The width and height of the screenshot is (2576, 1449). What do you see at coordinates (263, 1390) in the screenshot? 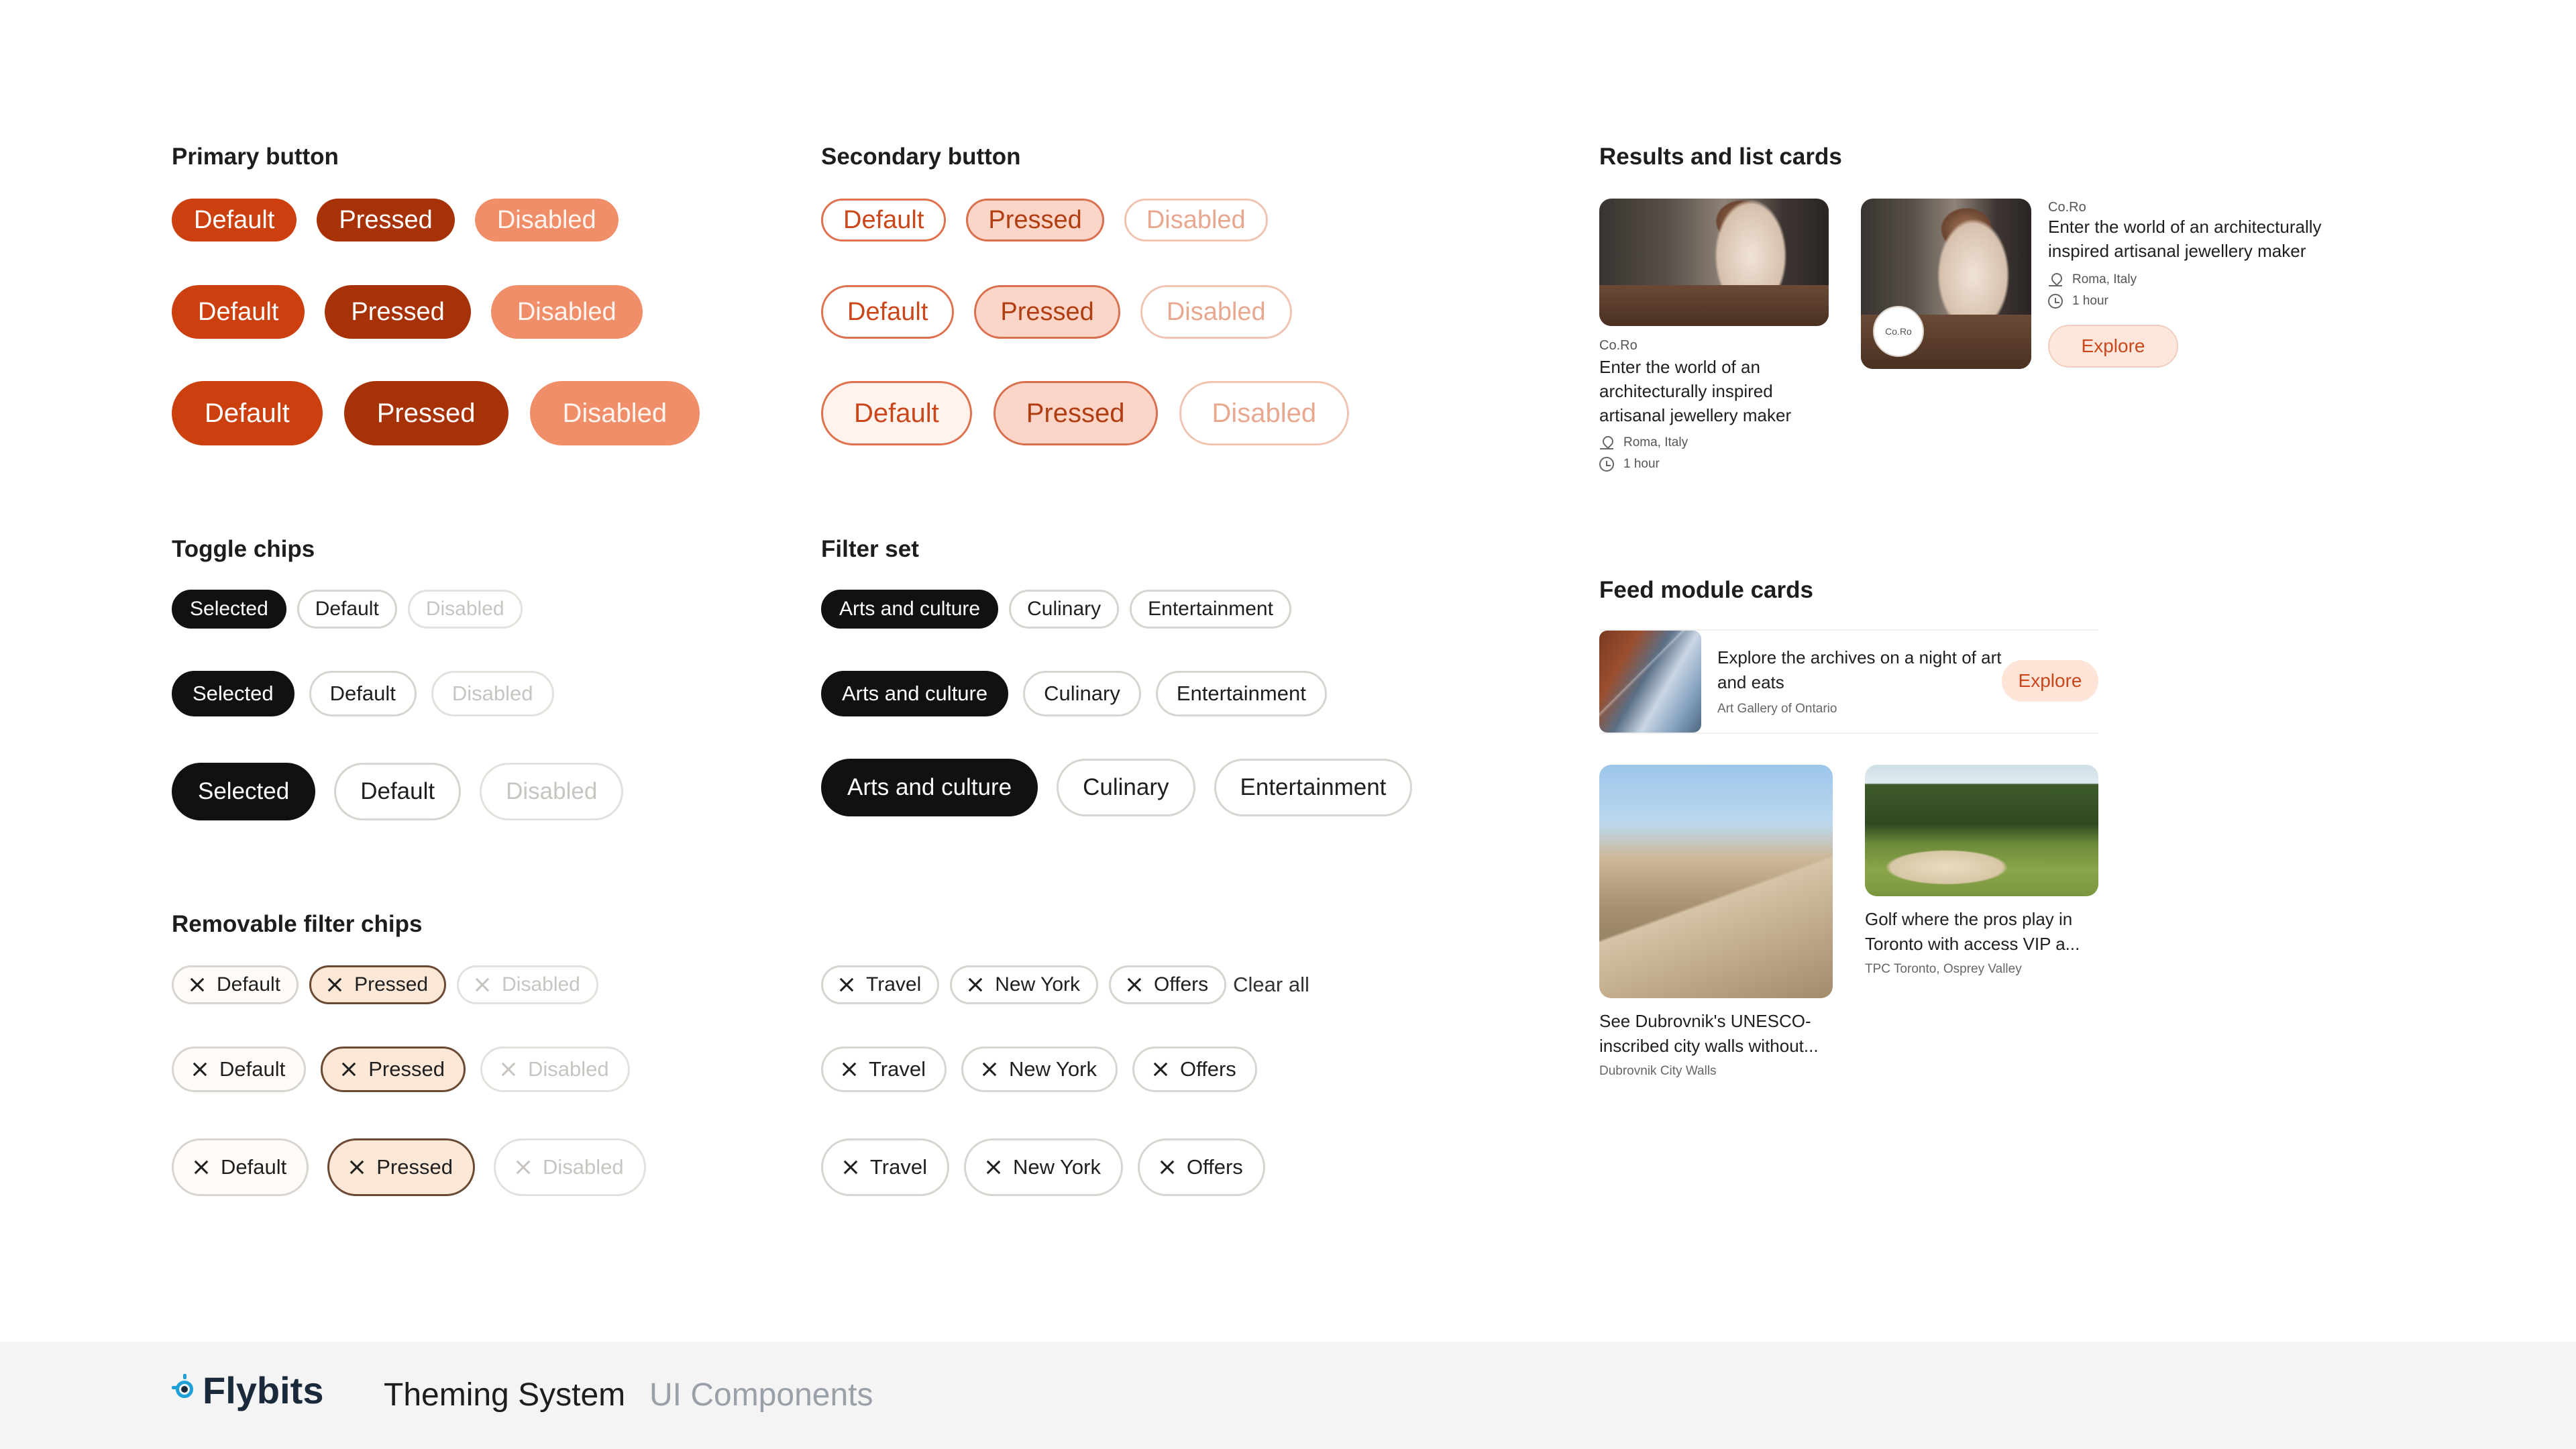
I see `brand-name: Flybits` at bounding box center [263, 1390].